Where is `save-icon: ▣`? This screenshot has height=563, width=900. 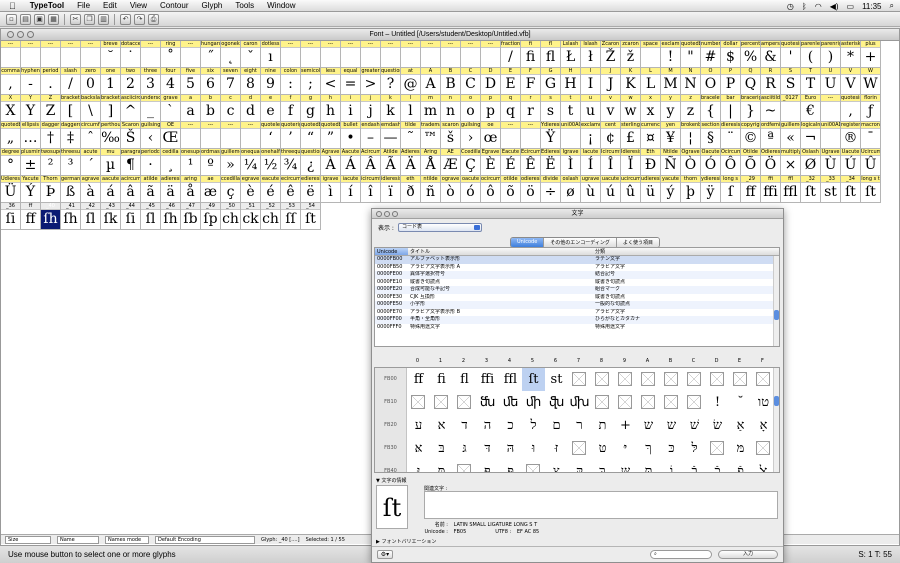
save-icon: ▣ is located at coordinates (39, 19).